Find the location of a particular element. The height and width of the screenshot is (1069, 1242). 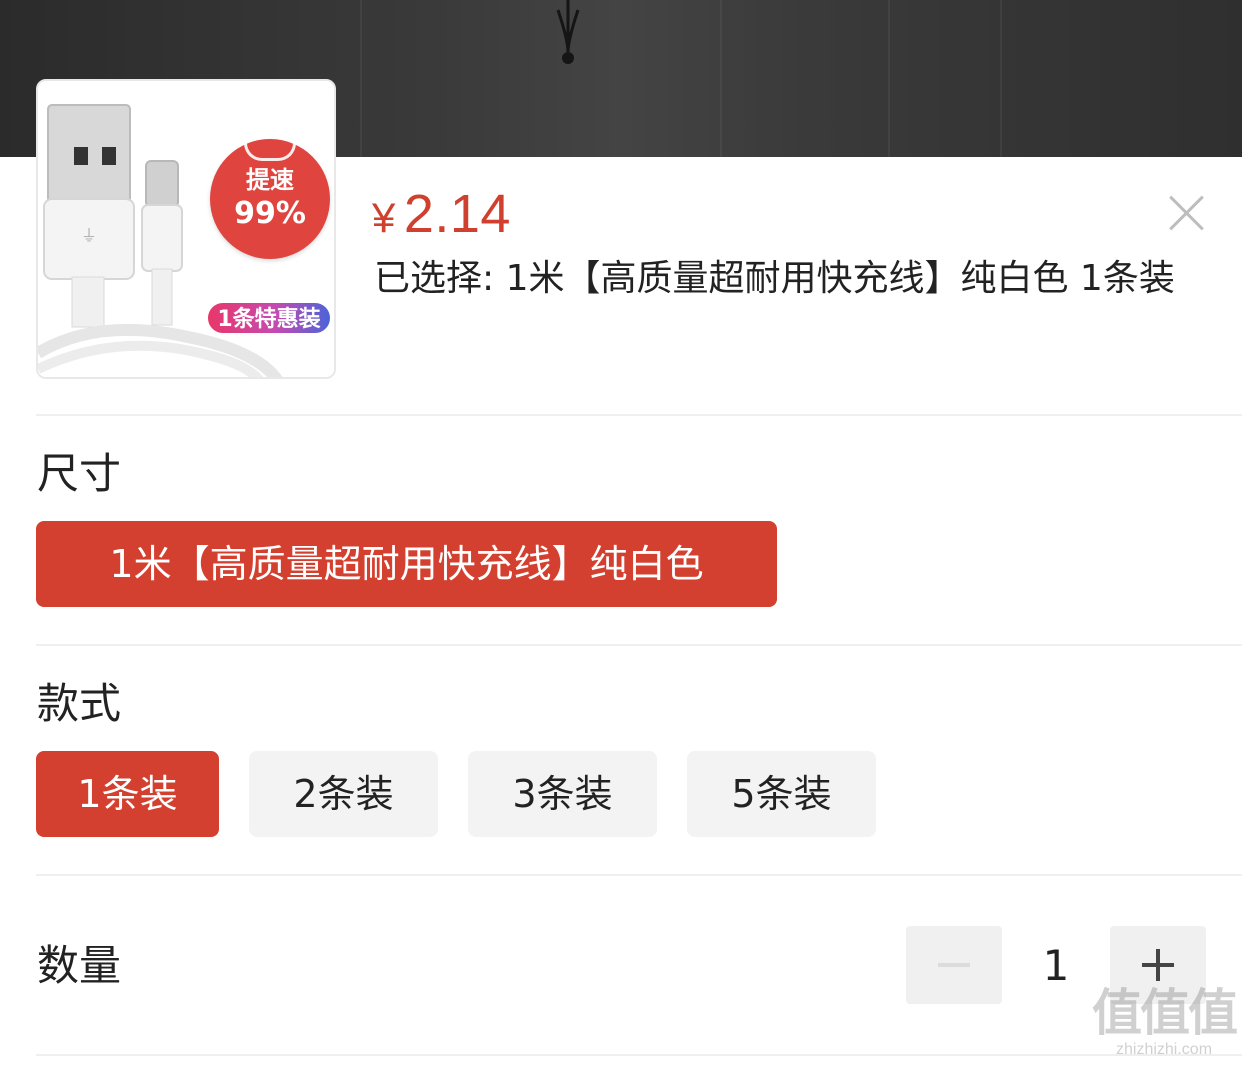

quantity-value: 1 is located at coordinates (1056, 966).